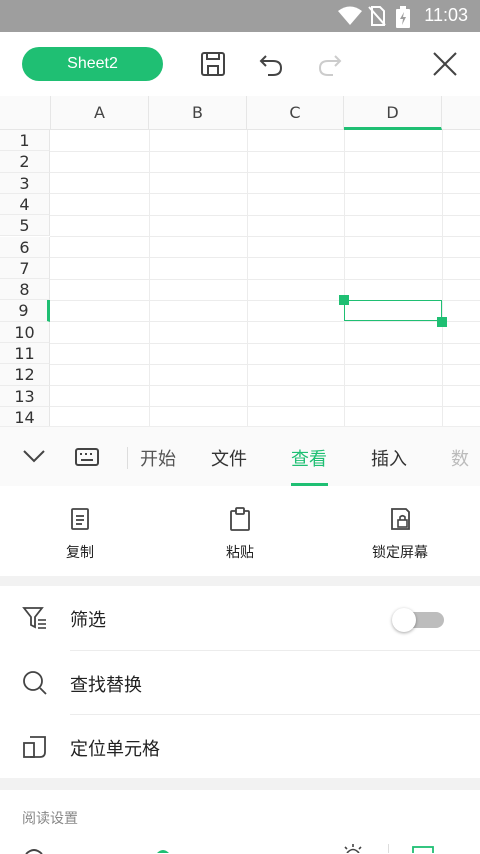  What do you see at coordinates (80, 553) in the screenshot?
I see `copy-label: 复制` at bounding box center [80, 553].